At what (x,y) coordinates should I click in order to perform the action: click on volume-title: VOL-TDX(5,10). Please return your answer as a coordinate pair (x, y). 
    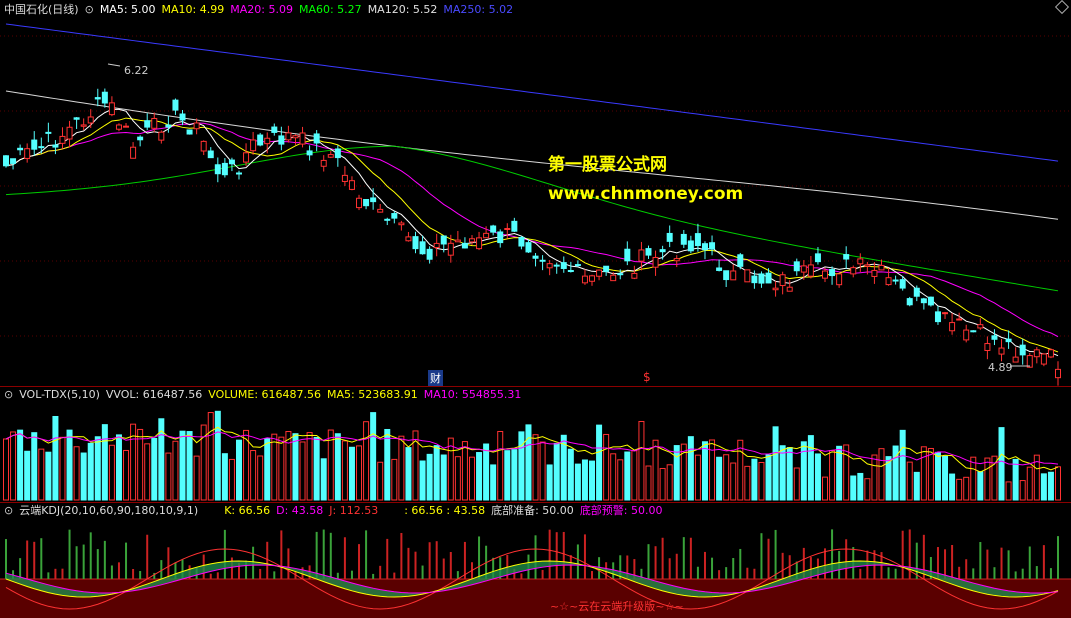
    Looking at the image, I should click on (59, 395).